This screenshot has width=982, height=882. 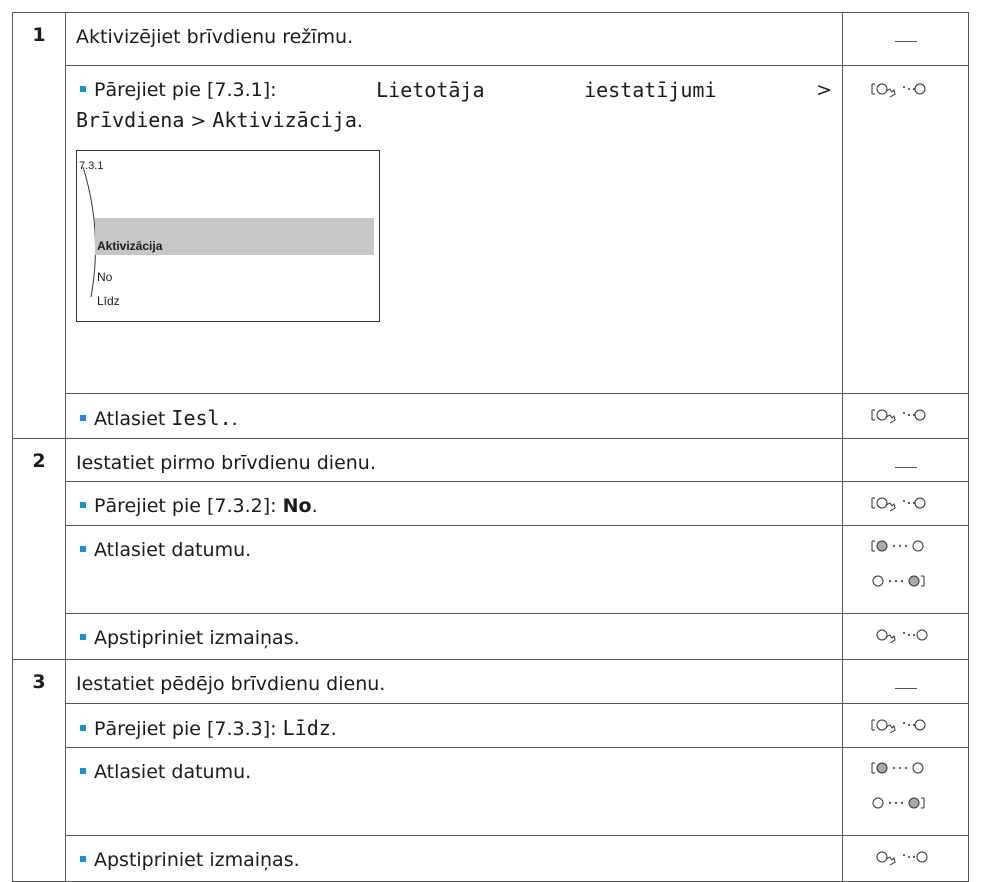 What do you see at coordinates (130, 418) in the screenshot?
I see `select-prefix: Atlasiet` at bounding box center [130, 418].